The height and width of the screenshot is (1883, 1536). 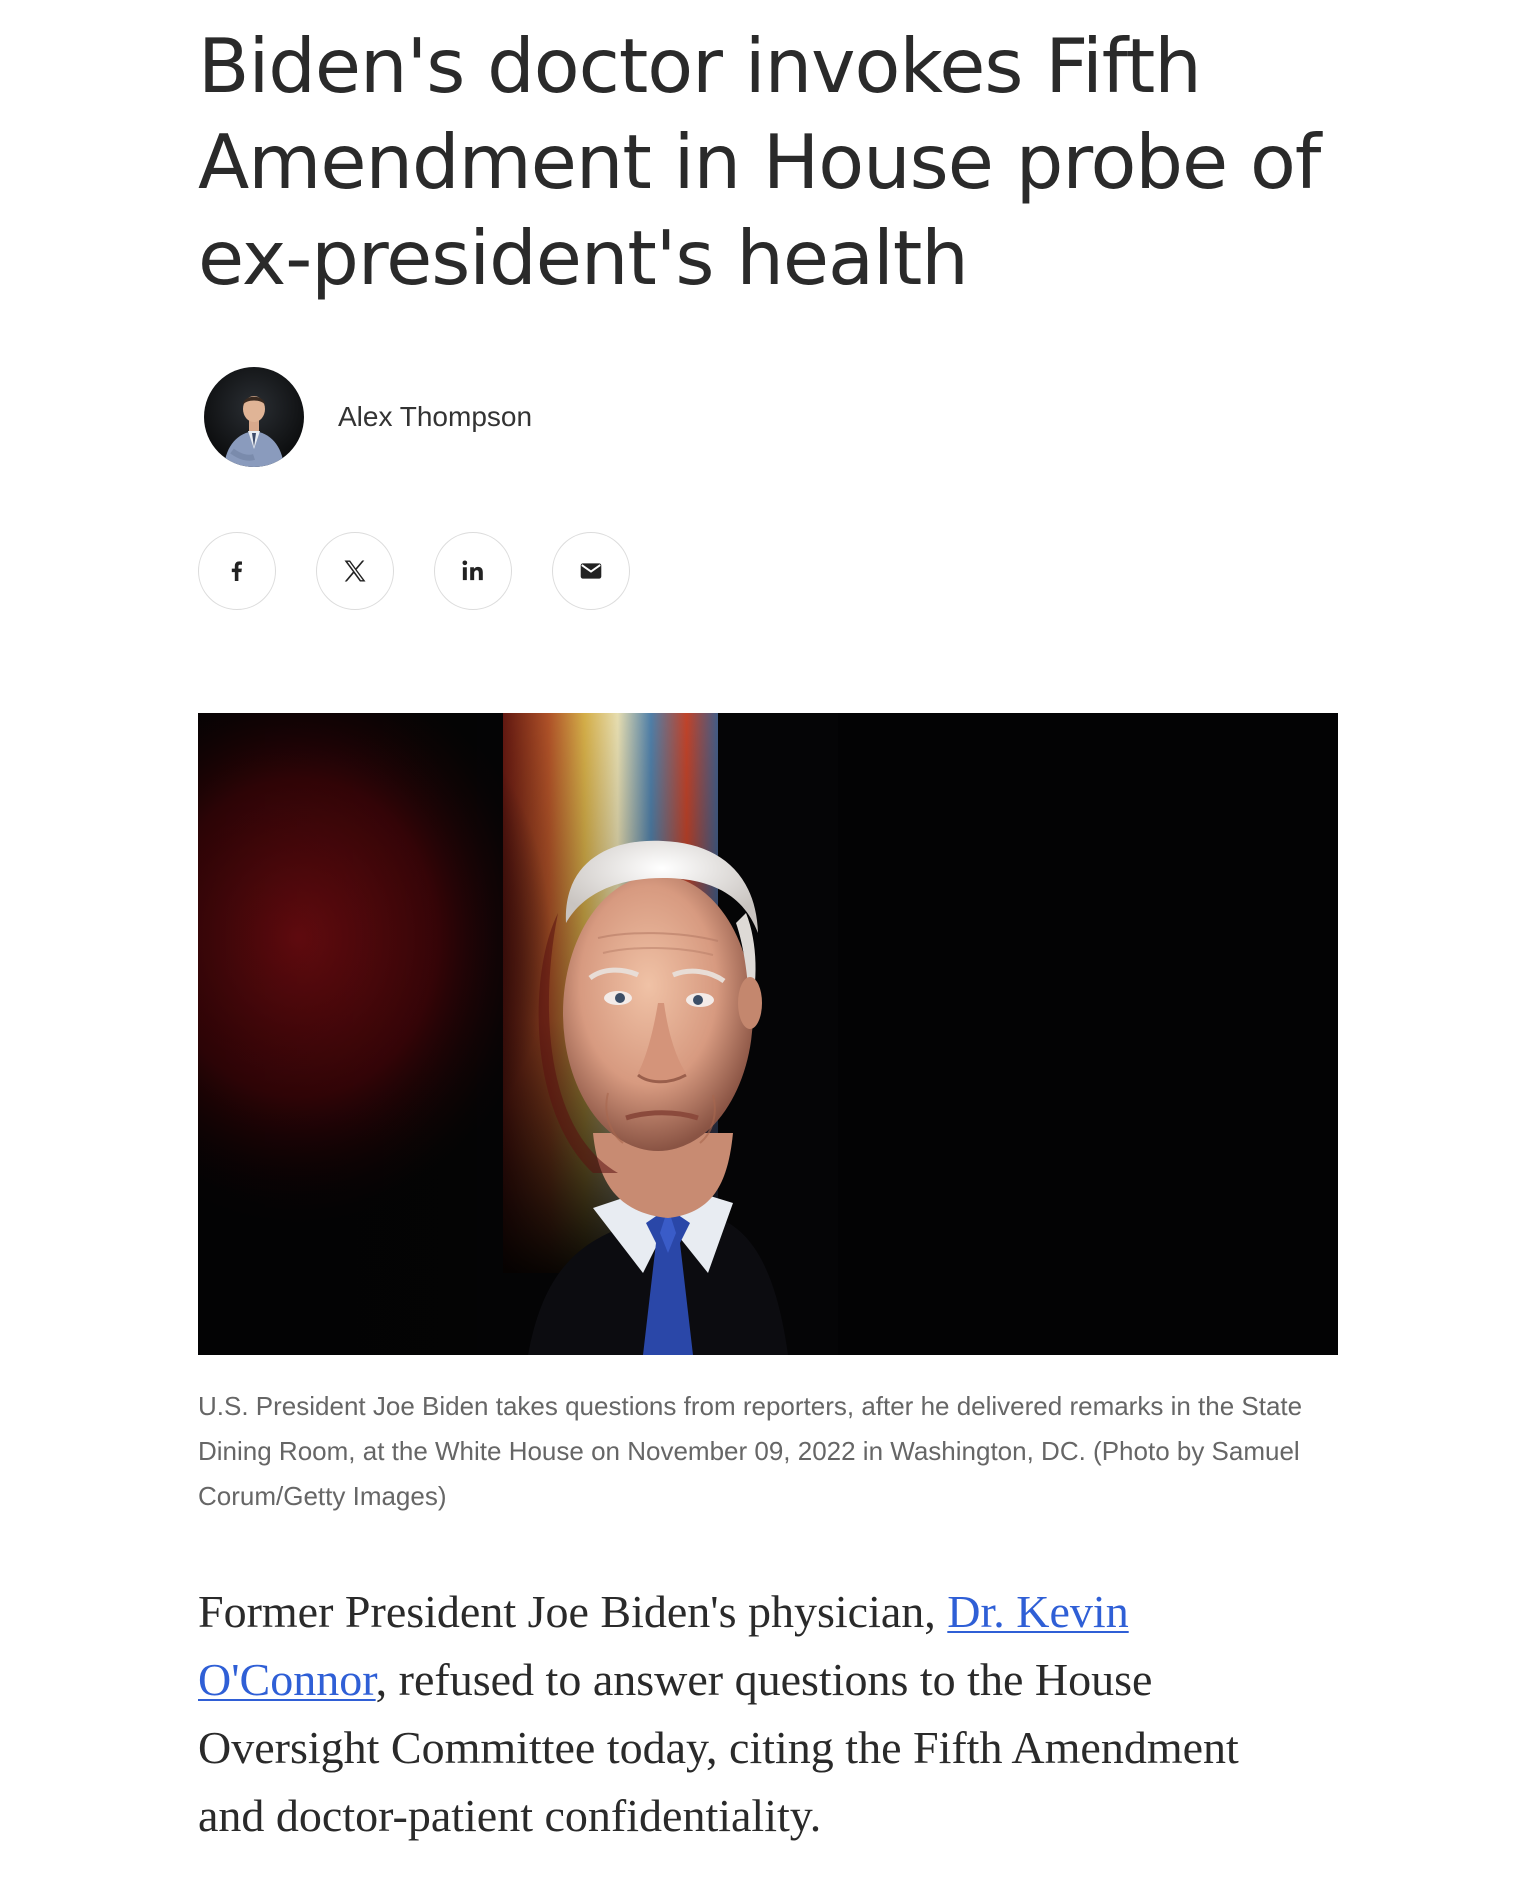 I want to click on share-linkedin-button, so click(x=473, y=571).